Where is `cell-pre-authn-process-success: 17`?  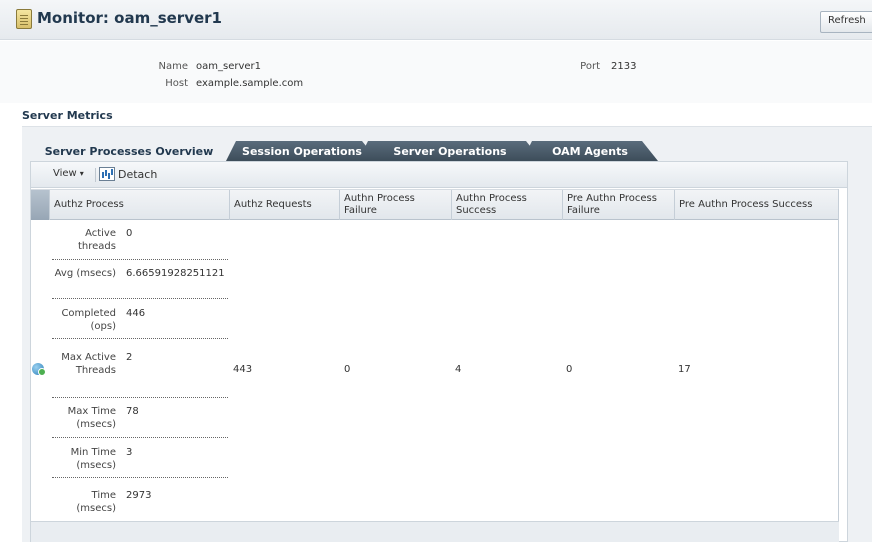 cell-pre-authn-process-success: 17 is located at coordinates (684, 369).